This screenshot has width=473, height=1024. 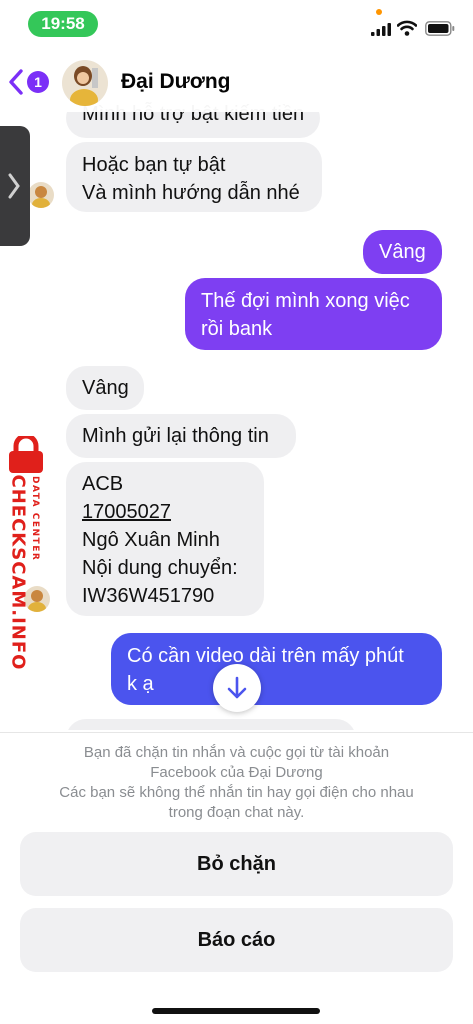 What do you see at coordinates (103, 484) in the screenshot?
I see `message-text: ACB` at bounding box center [103, 484].